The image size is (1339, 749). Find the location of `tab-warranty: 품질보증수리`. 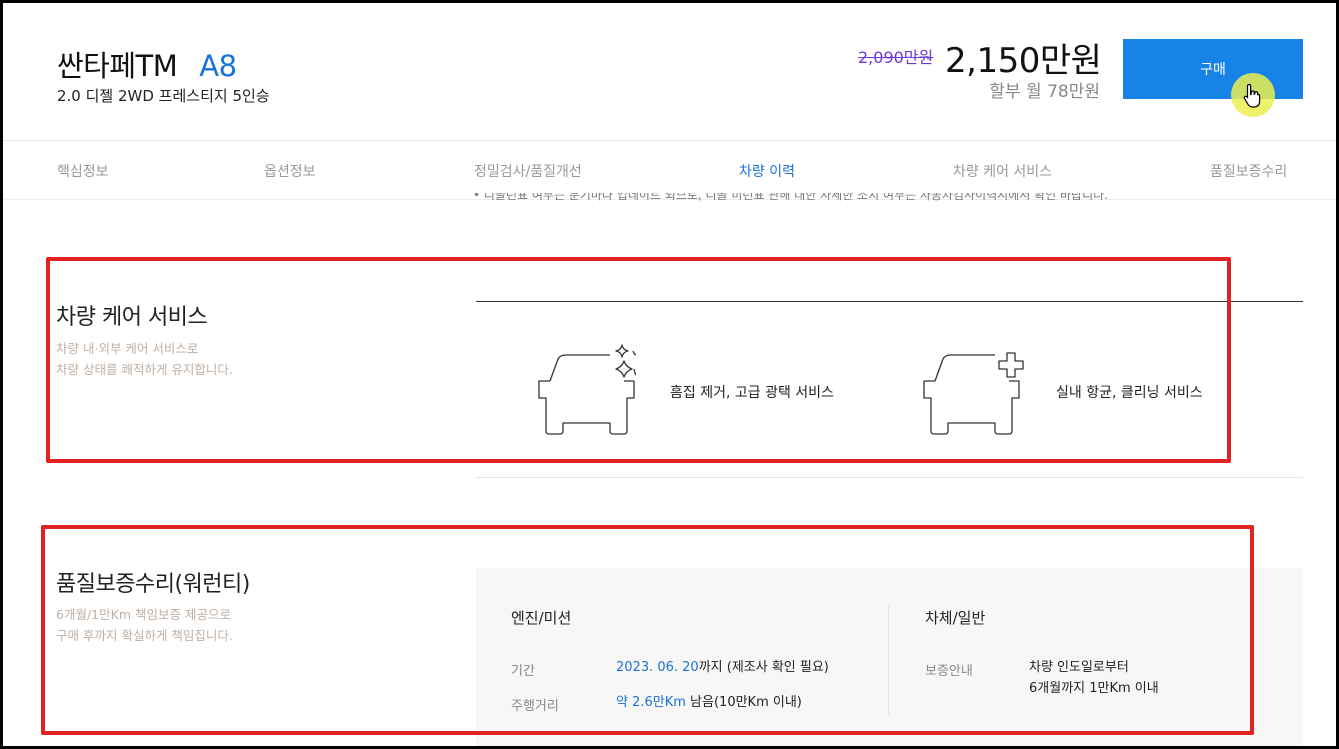

tab-warranty: 품질보증수리 is located at coordinates (1248, 171).